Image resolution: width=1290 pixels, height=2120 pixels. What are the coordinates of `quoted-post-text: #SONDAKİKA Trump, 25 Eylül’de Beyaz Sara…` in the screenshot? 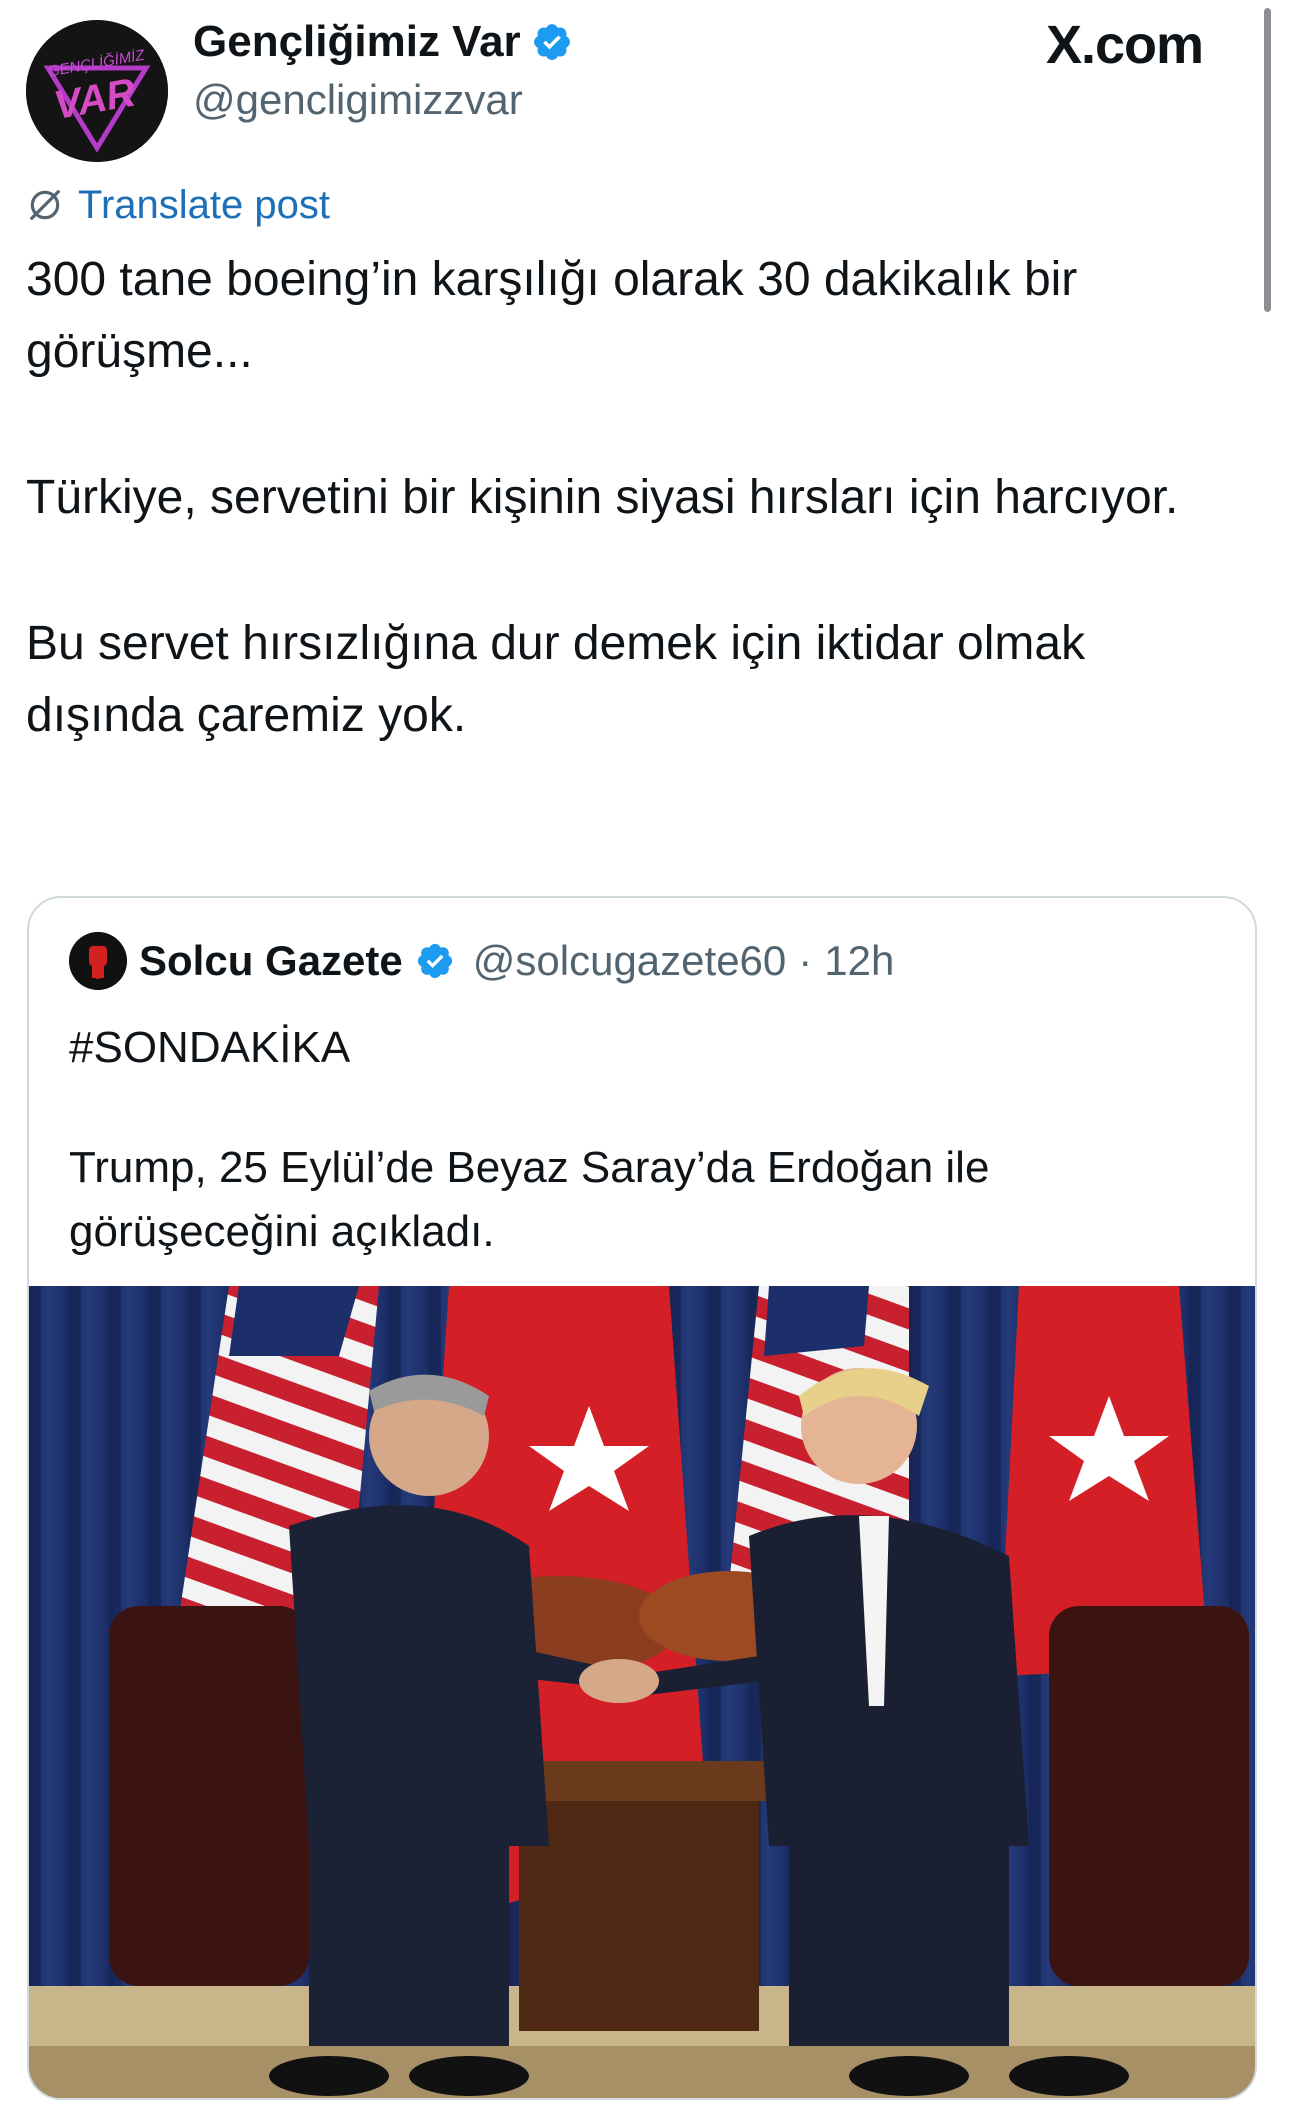 It's located at (644, 1168).